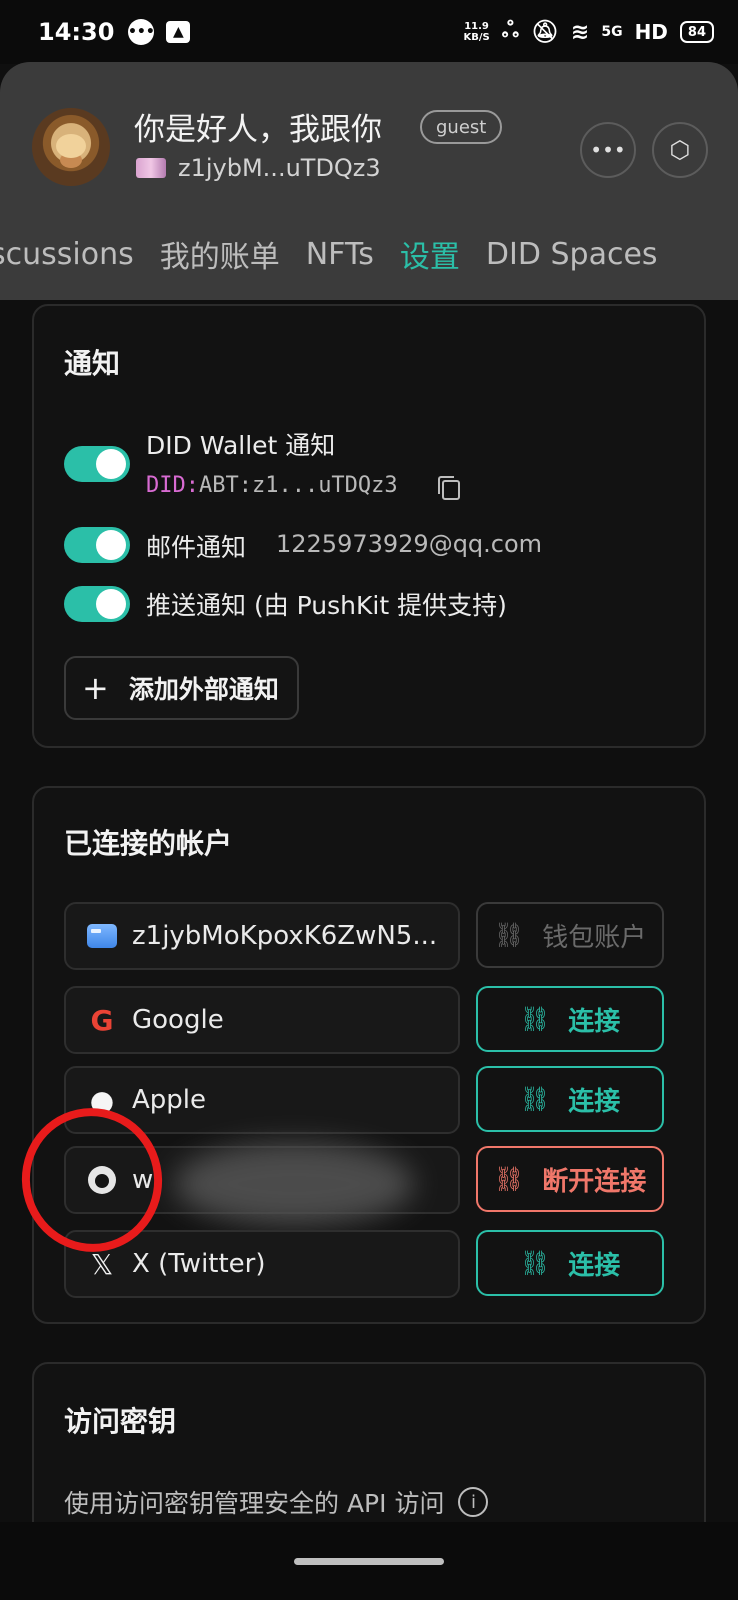 This screenshot has height=1600, width=738. What do you see at coordinates (203, 689) in the screenshot?
I see `add-external-notification-label: 添加外部通知` at bounding box center [203, 689].